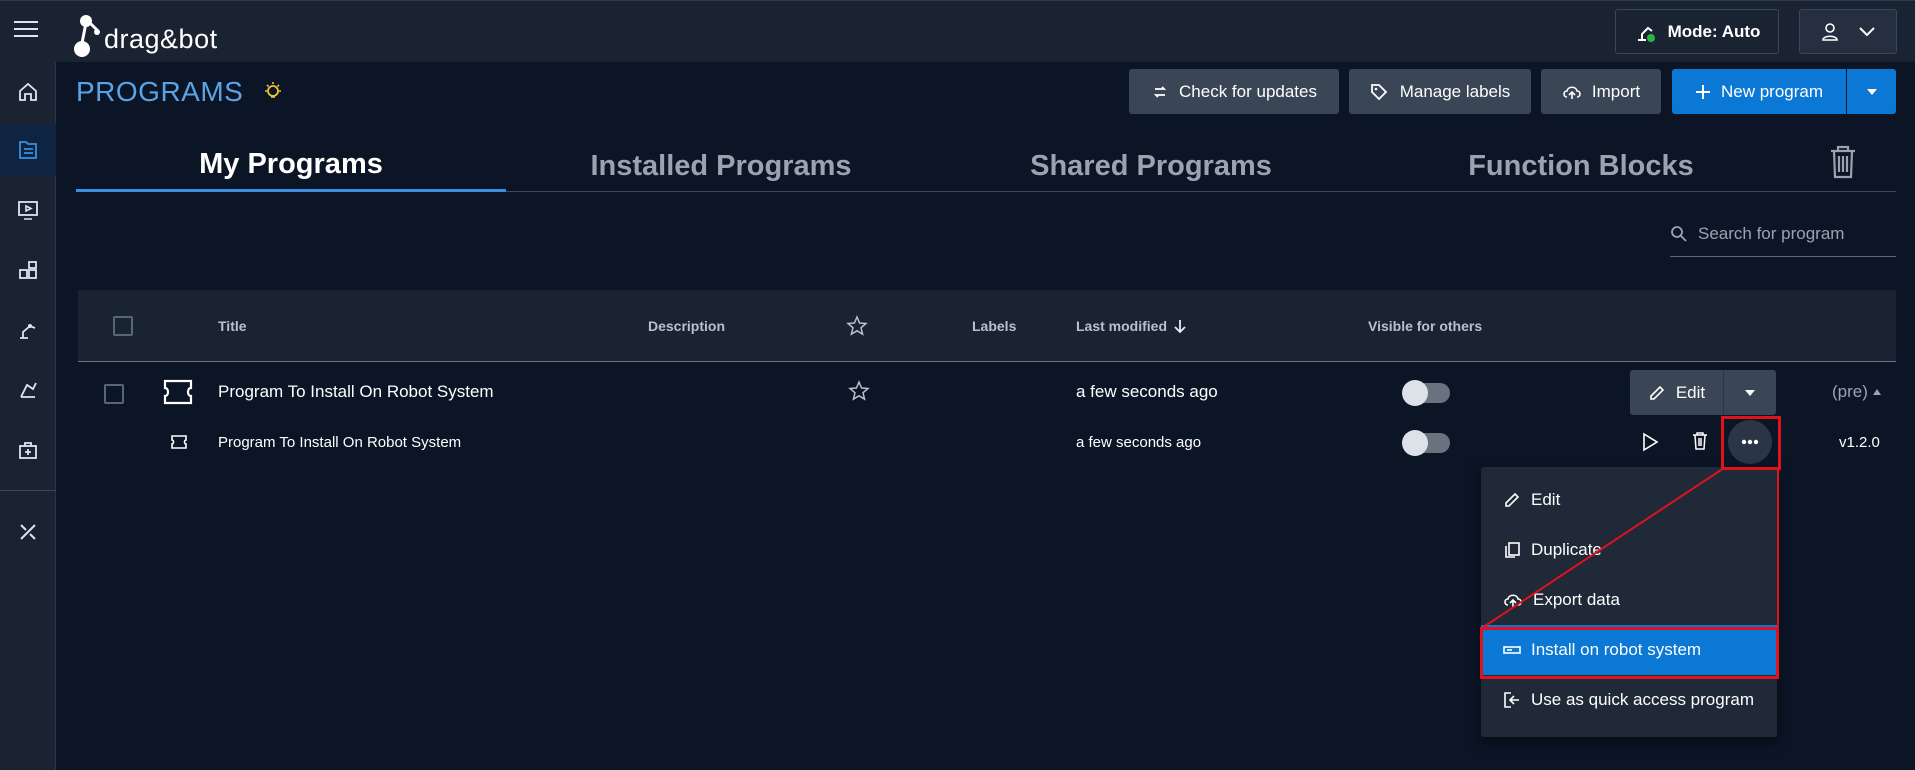 The width and height of the screenshot is (1915, 770). I want to click on highlight-connector-lines, so click(1630, 548).